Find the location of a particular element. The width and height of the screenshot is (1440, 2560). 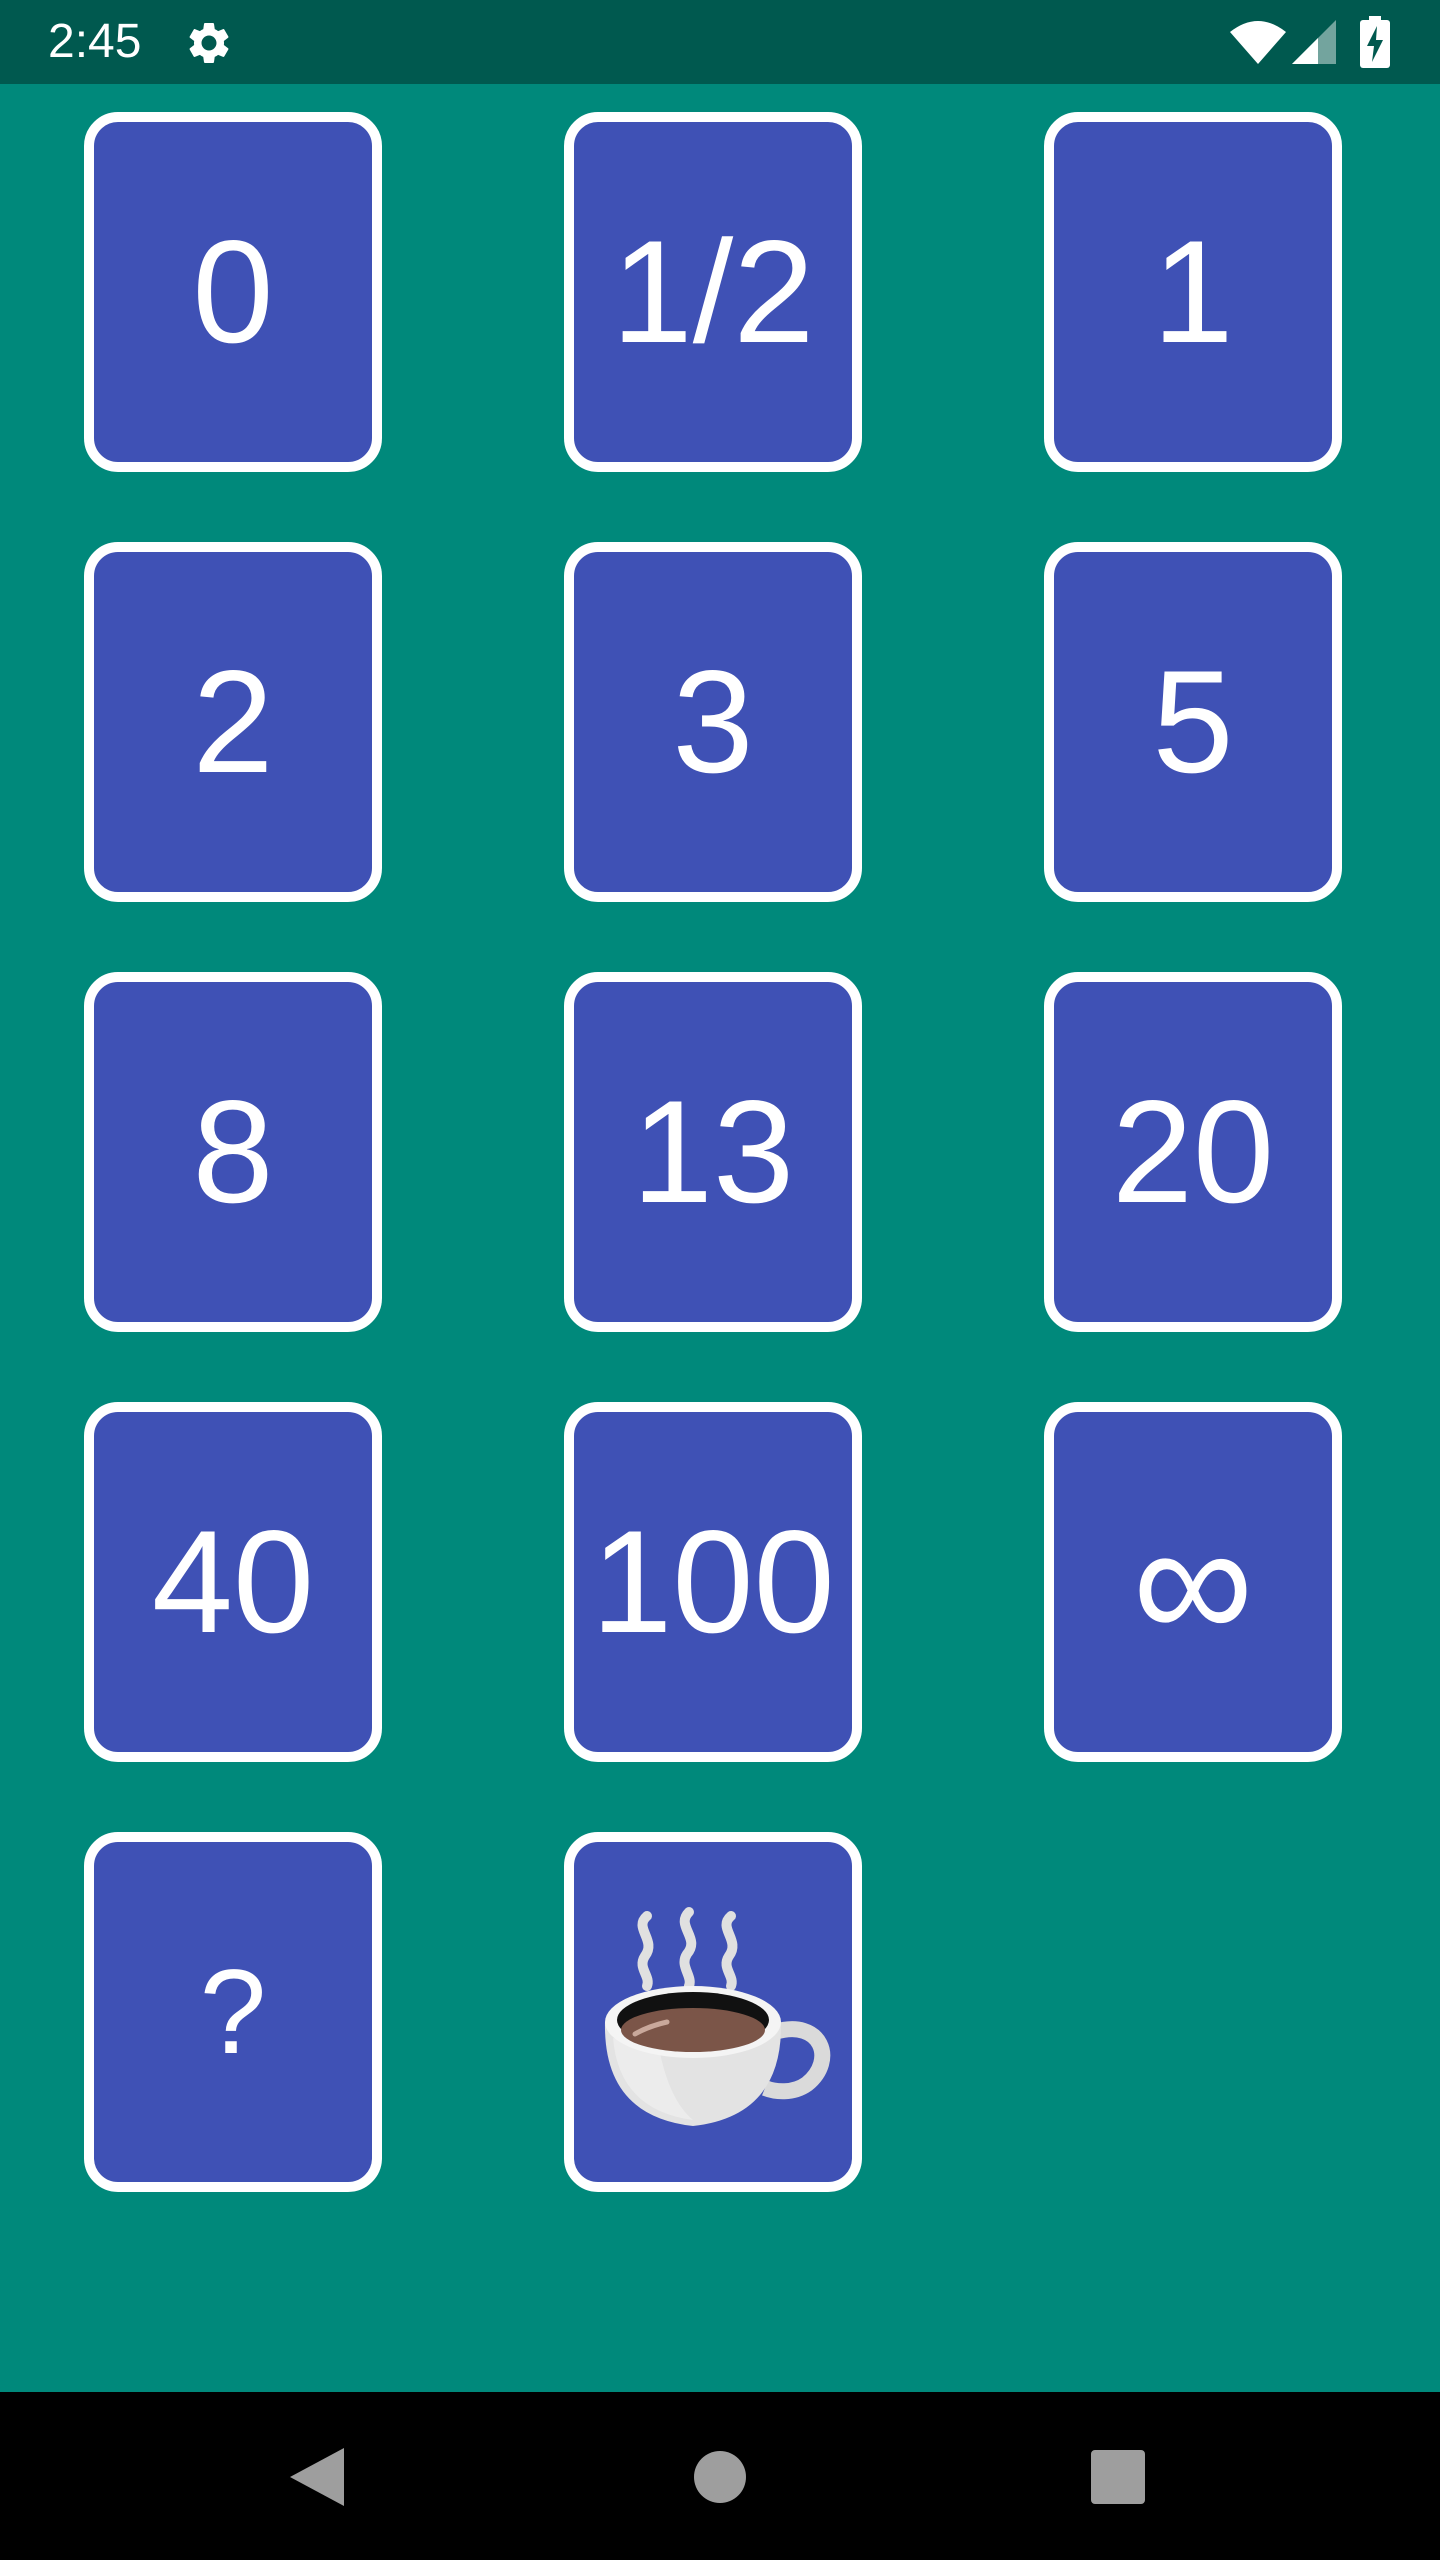

status-bar: 2:45 is located at coordinates (720, 42).